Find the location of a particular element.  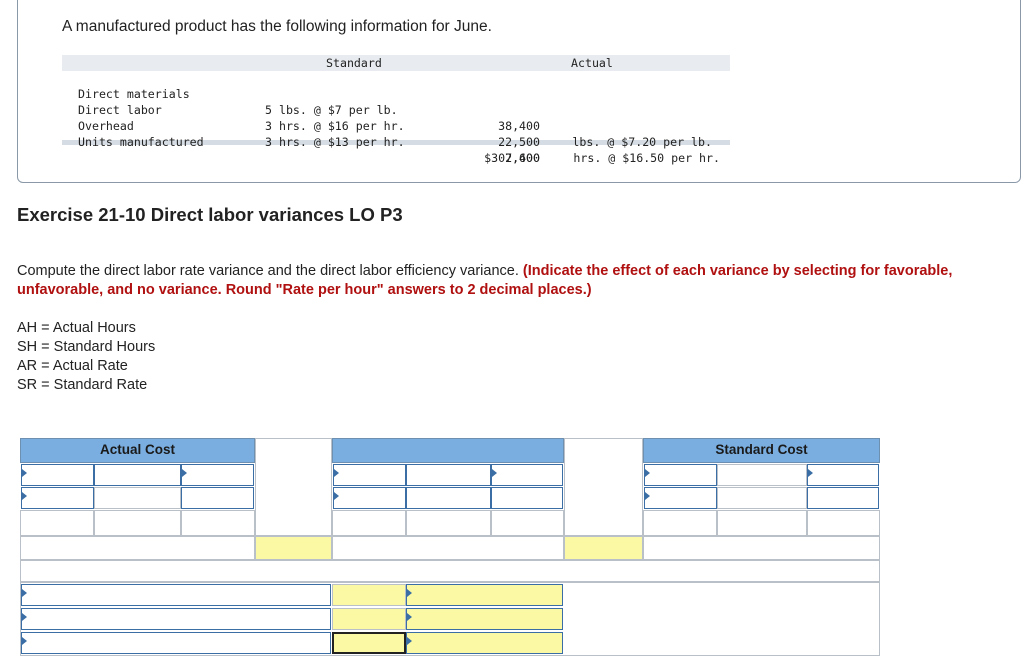

row-standard: 3 hrs. @ $13 per hr. is located at coordinates (335, 142).